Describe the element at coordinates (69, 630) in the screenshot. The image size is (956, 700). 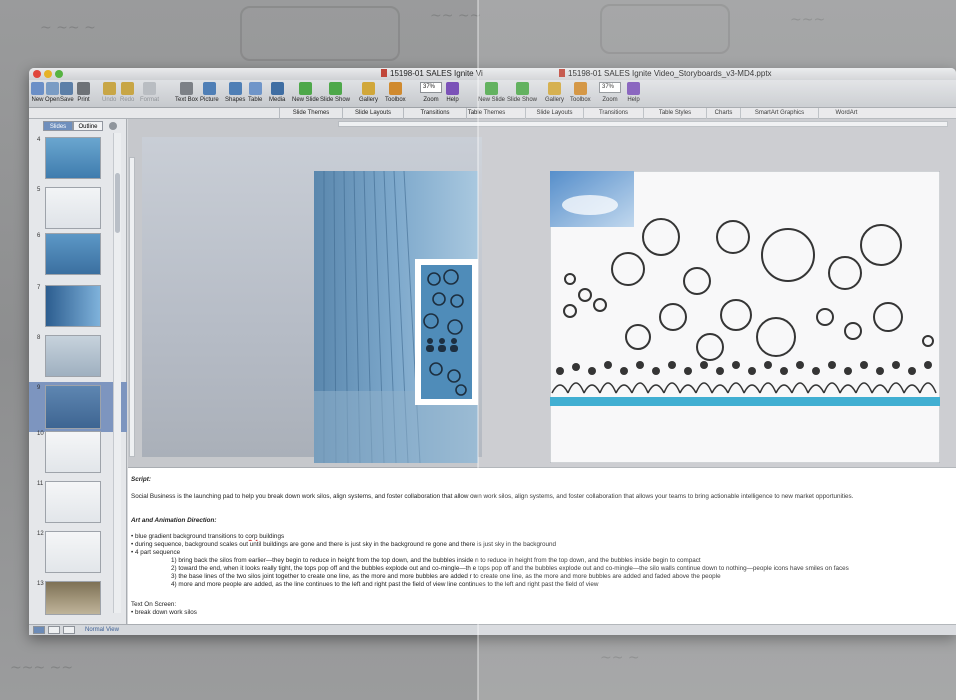
I see `slide-show-view-icon` at that location.